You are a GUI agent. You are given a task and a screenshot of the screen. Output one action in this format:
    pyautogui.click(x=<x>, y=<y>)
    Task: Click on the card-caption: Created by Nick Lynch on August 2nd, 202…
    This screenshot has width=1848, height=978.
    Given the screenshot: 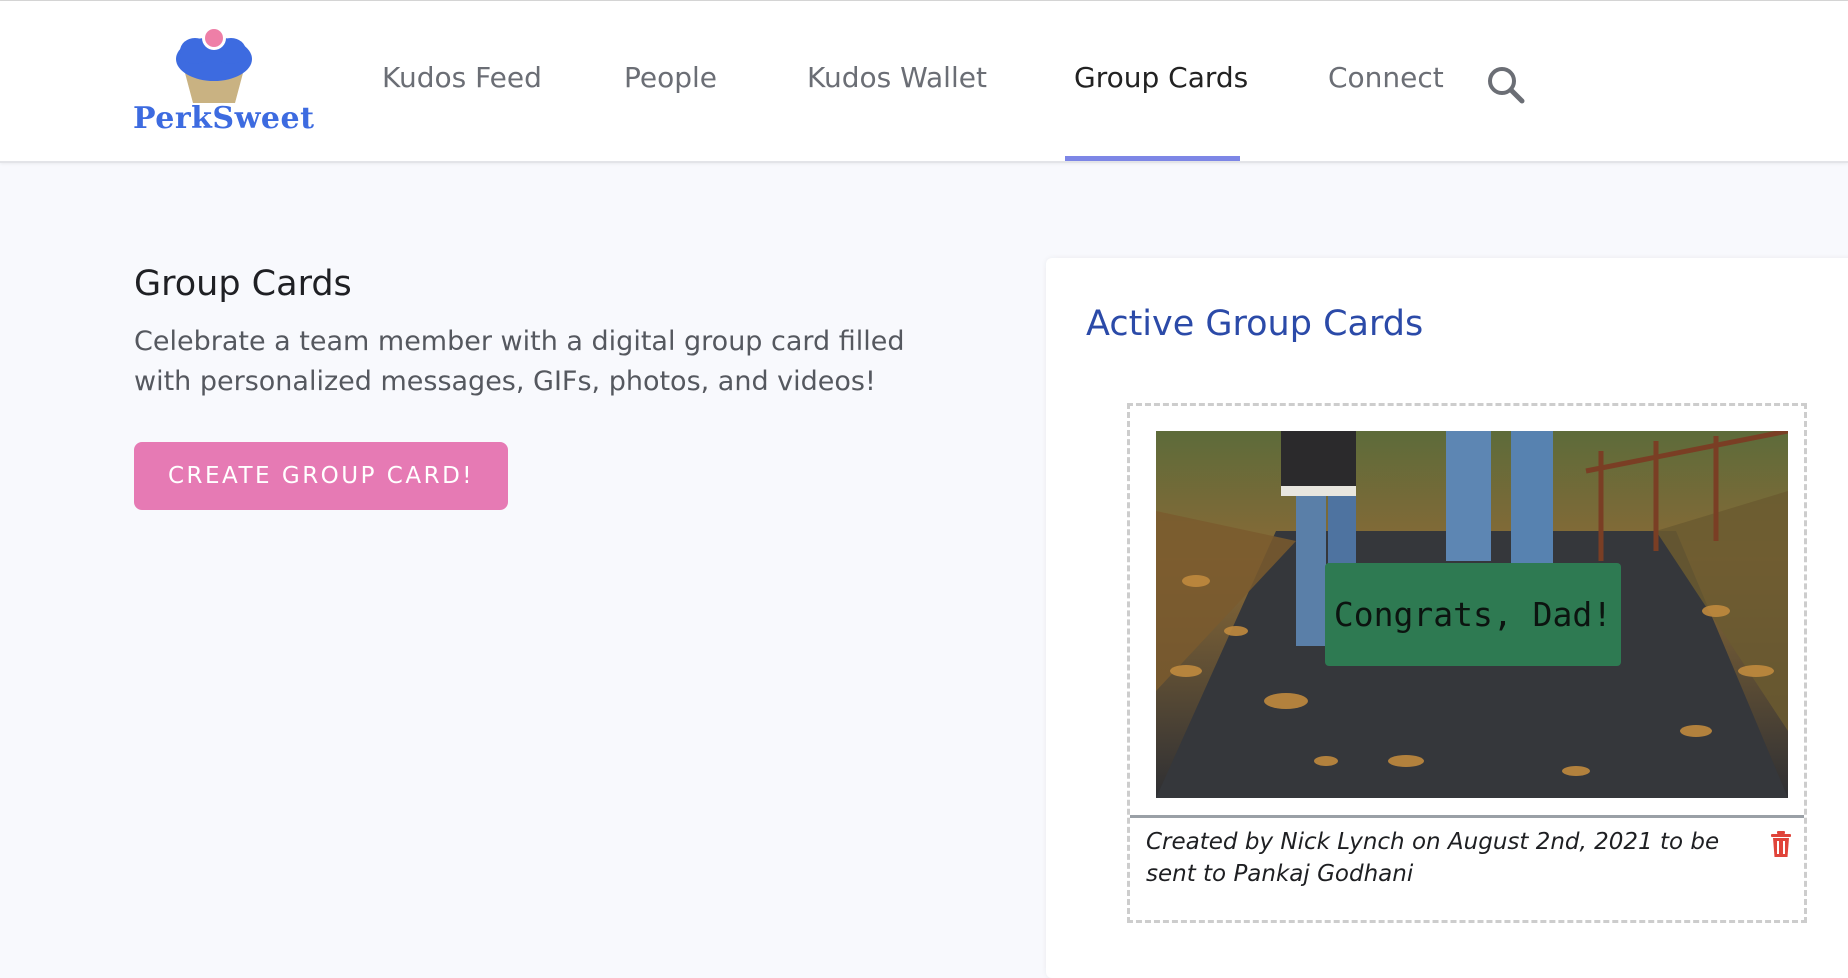 What is the action you would take?
    pyautogui.click(x=1433, y=858)
    